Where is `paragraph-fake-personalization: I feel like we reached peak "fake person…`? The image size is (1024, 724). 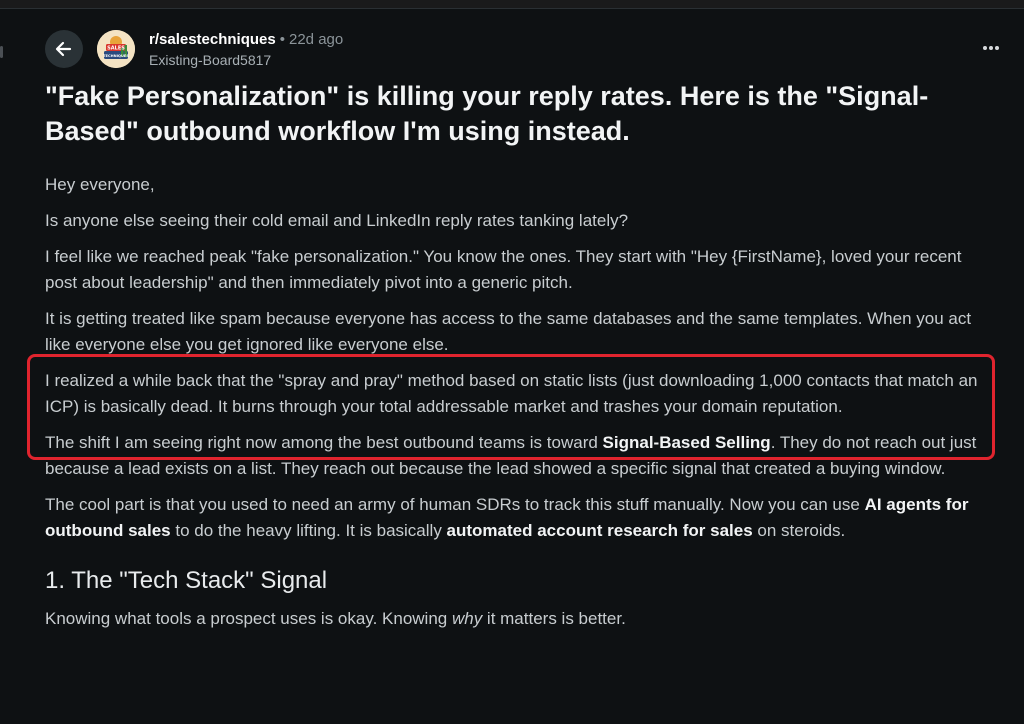
paragraph-fake-personalization: I feel like we reached peak "fake person… is located at coordinates (503, 269).